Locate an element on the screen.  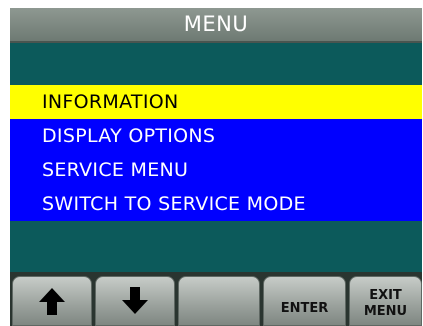
arrow-up-icon is located at coordinates (52, 301).